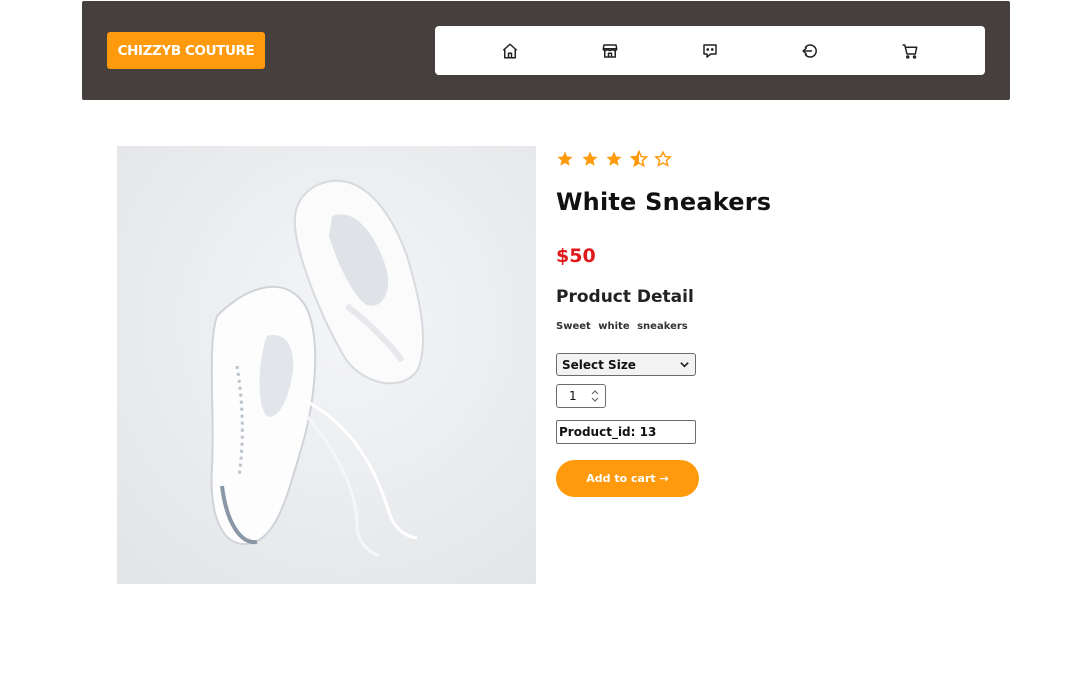 Image resolution: width=1092 pixels, height=682 pixels. Describe the element at coordinates (625, 297) in the screenshot. I see `product-detail-heading: Product Detail` at that location.